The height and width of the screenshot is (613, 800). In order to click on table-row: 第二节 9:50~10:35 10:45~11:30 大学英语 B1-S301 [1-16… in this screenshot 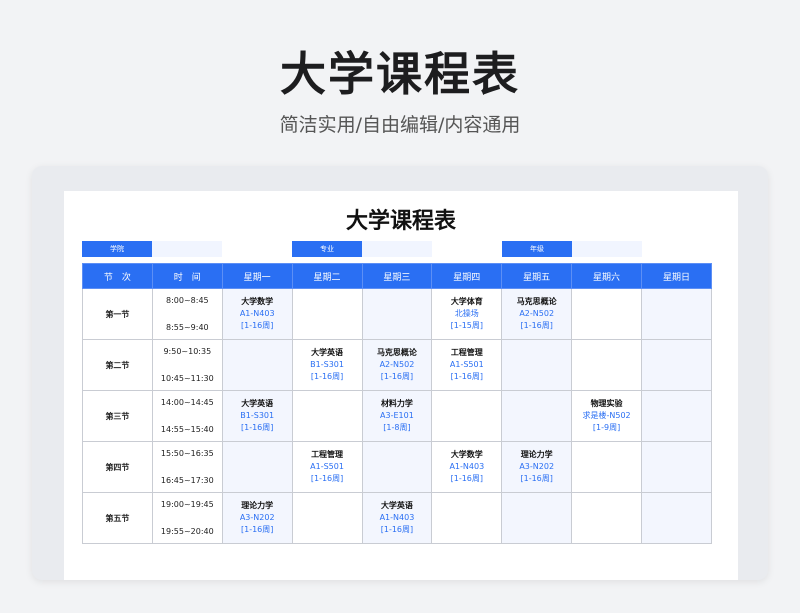, I will do `click(397, 365)`.